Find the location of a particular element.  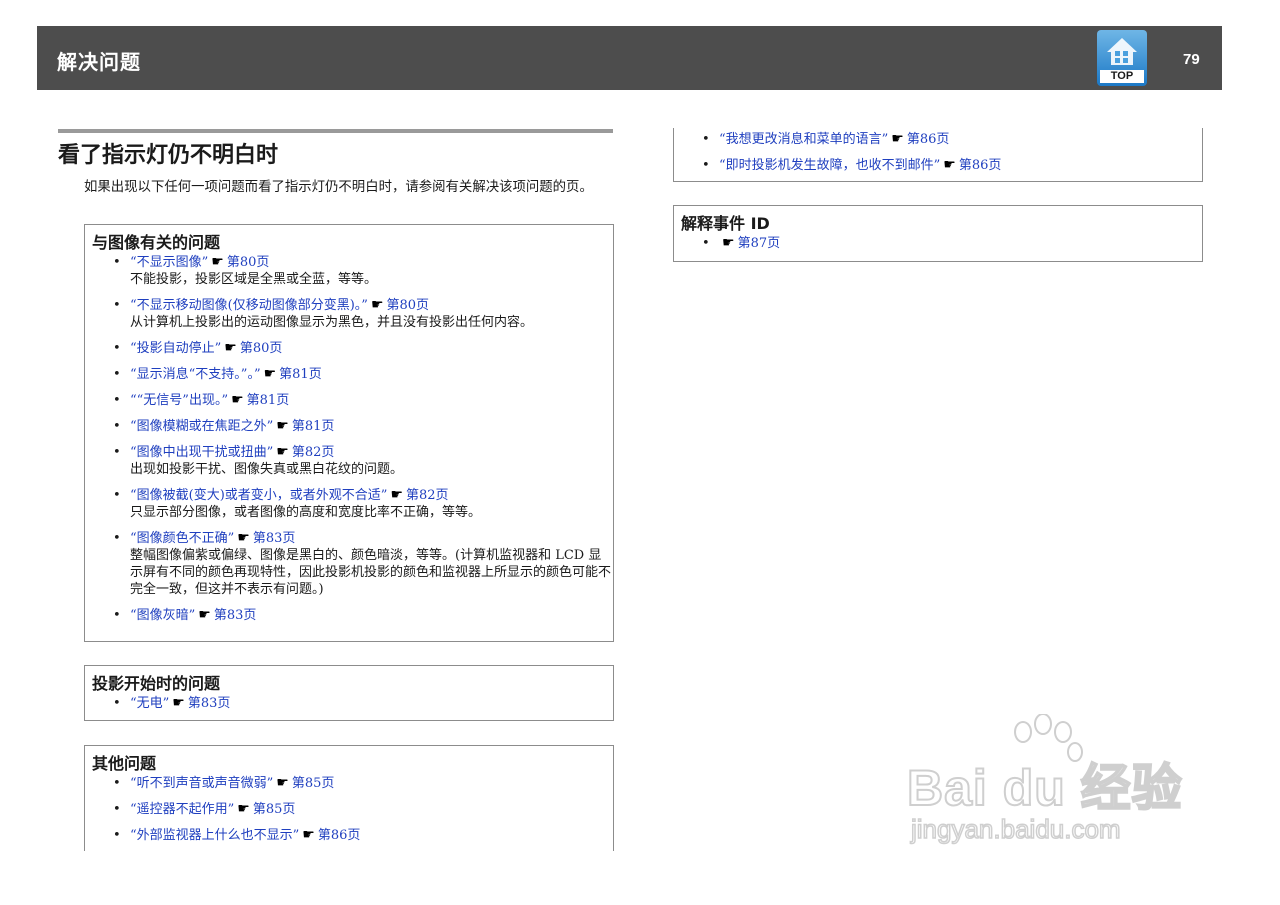

box-title: 其他问题 is located at coordinates (124, 763).